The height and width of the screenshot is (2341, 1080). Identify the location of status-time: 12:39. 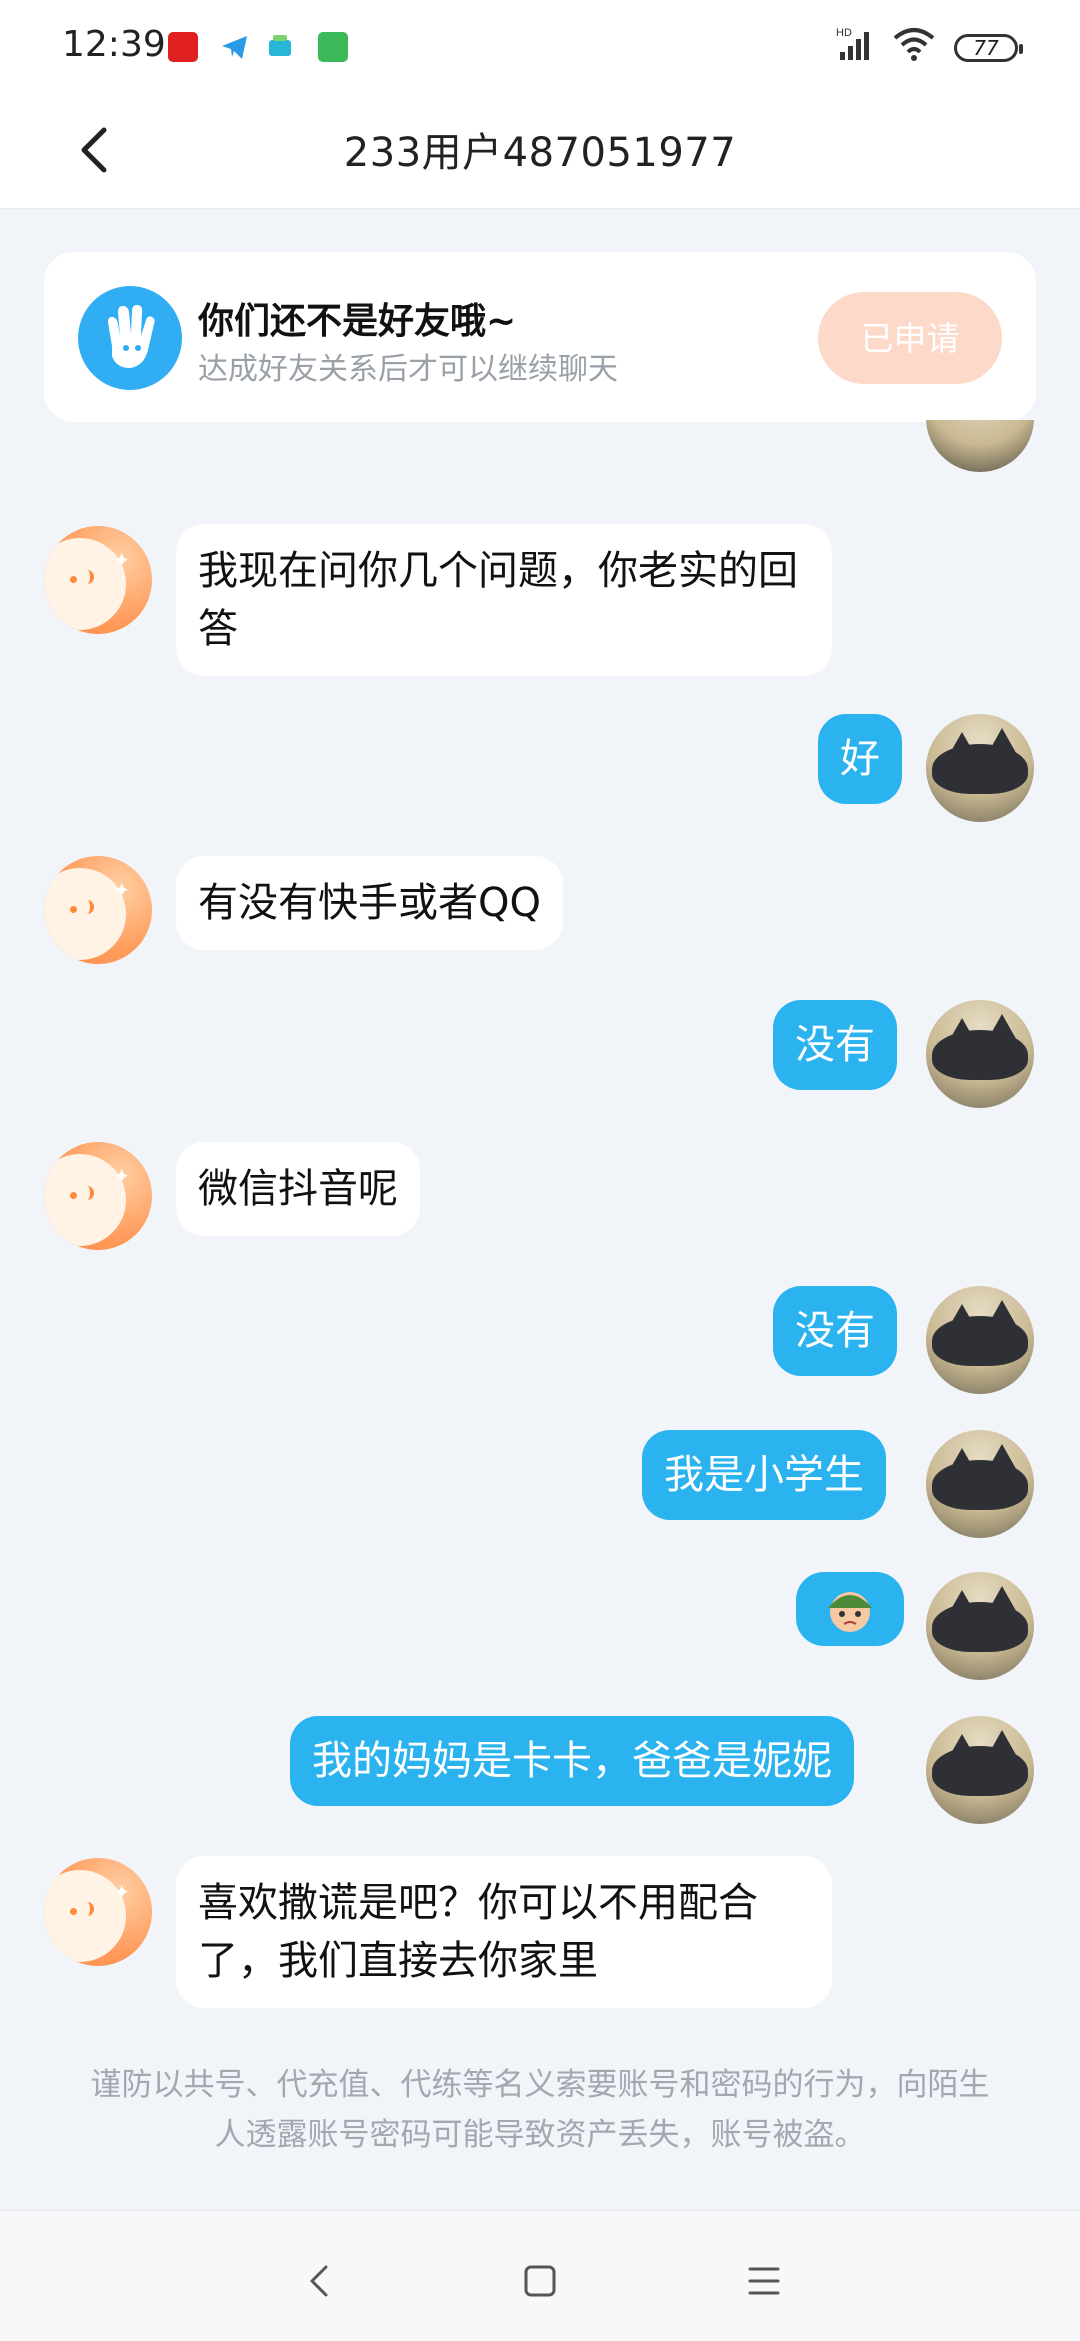
(114, 44).